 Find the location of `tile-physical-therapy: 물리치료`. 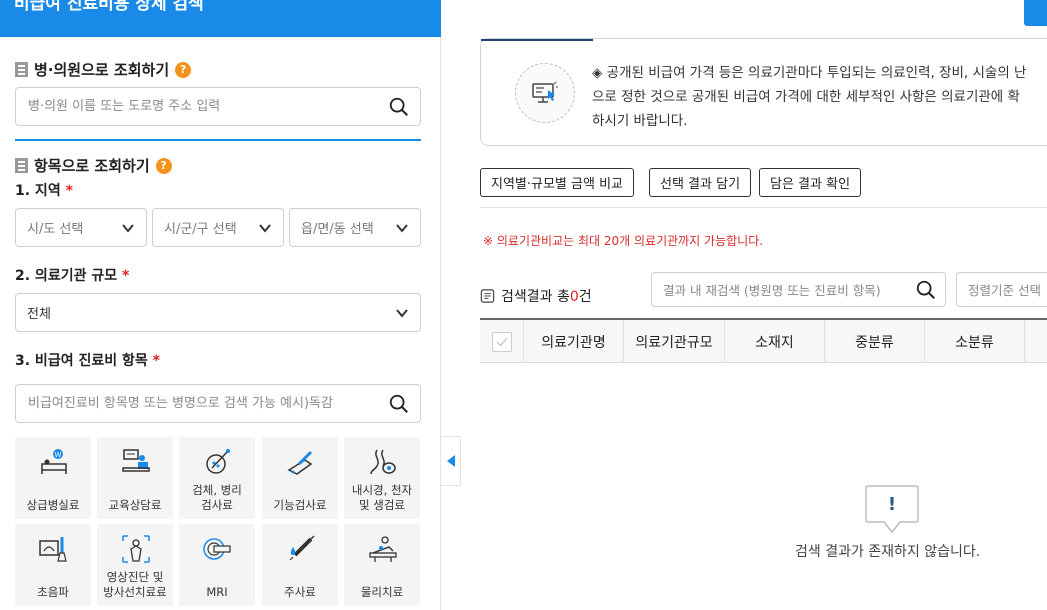

tile-physical-therapy: 물리치료 is located at coordinates (382, 565).